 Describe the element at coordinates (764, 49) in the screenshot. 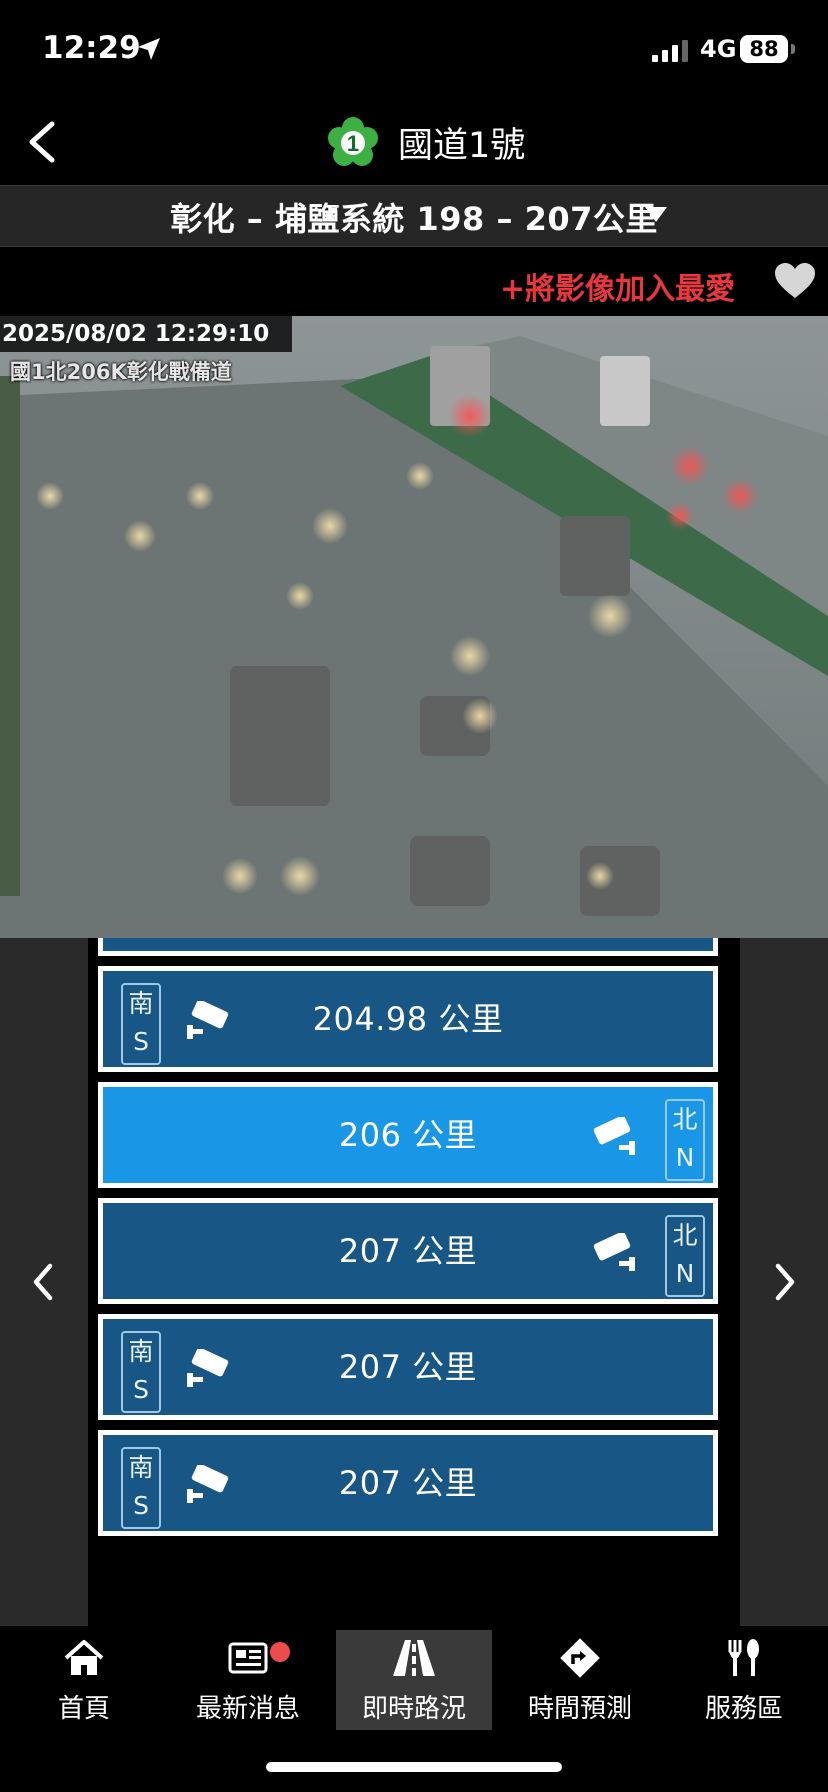

I see `battery-icon: 88` at that location.